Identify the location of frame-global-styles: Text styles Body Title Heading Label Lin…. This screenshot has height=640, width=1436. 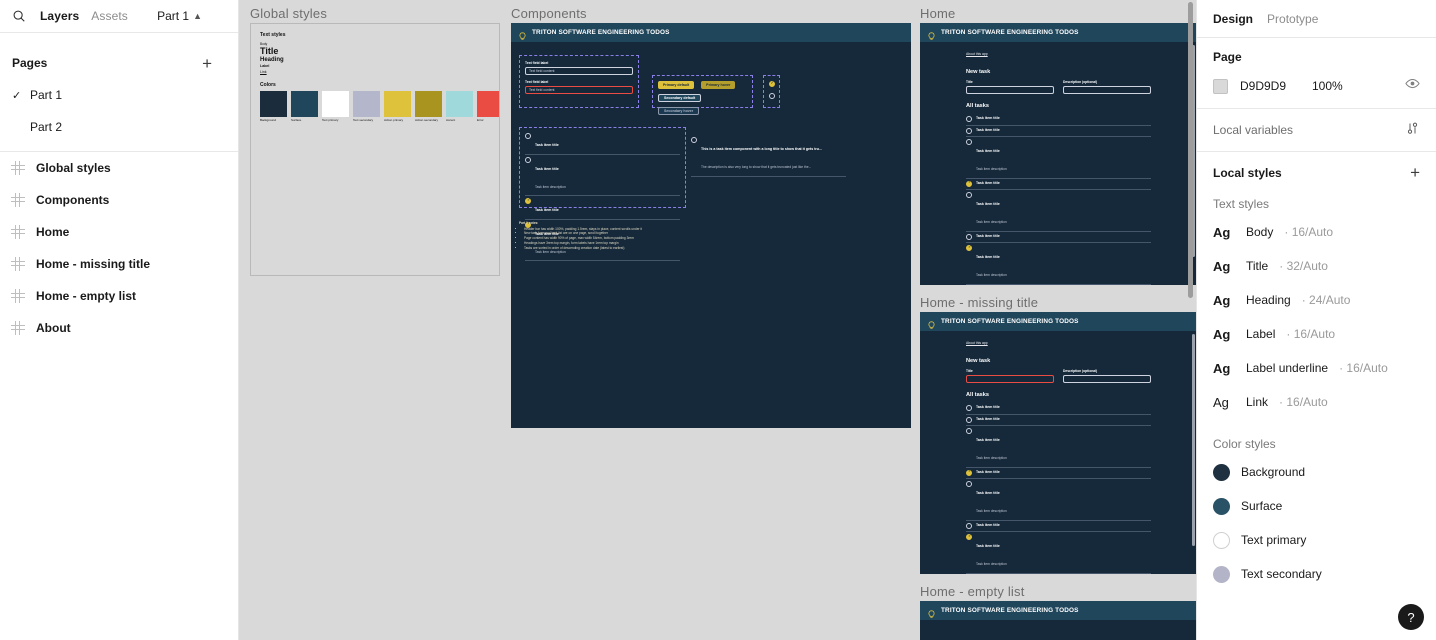
(375, 149).